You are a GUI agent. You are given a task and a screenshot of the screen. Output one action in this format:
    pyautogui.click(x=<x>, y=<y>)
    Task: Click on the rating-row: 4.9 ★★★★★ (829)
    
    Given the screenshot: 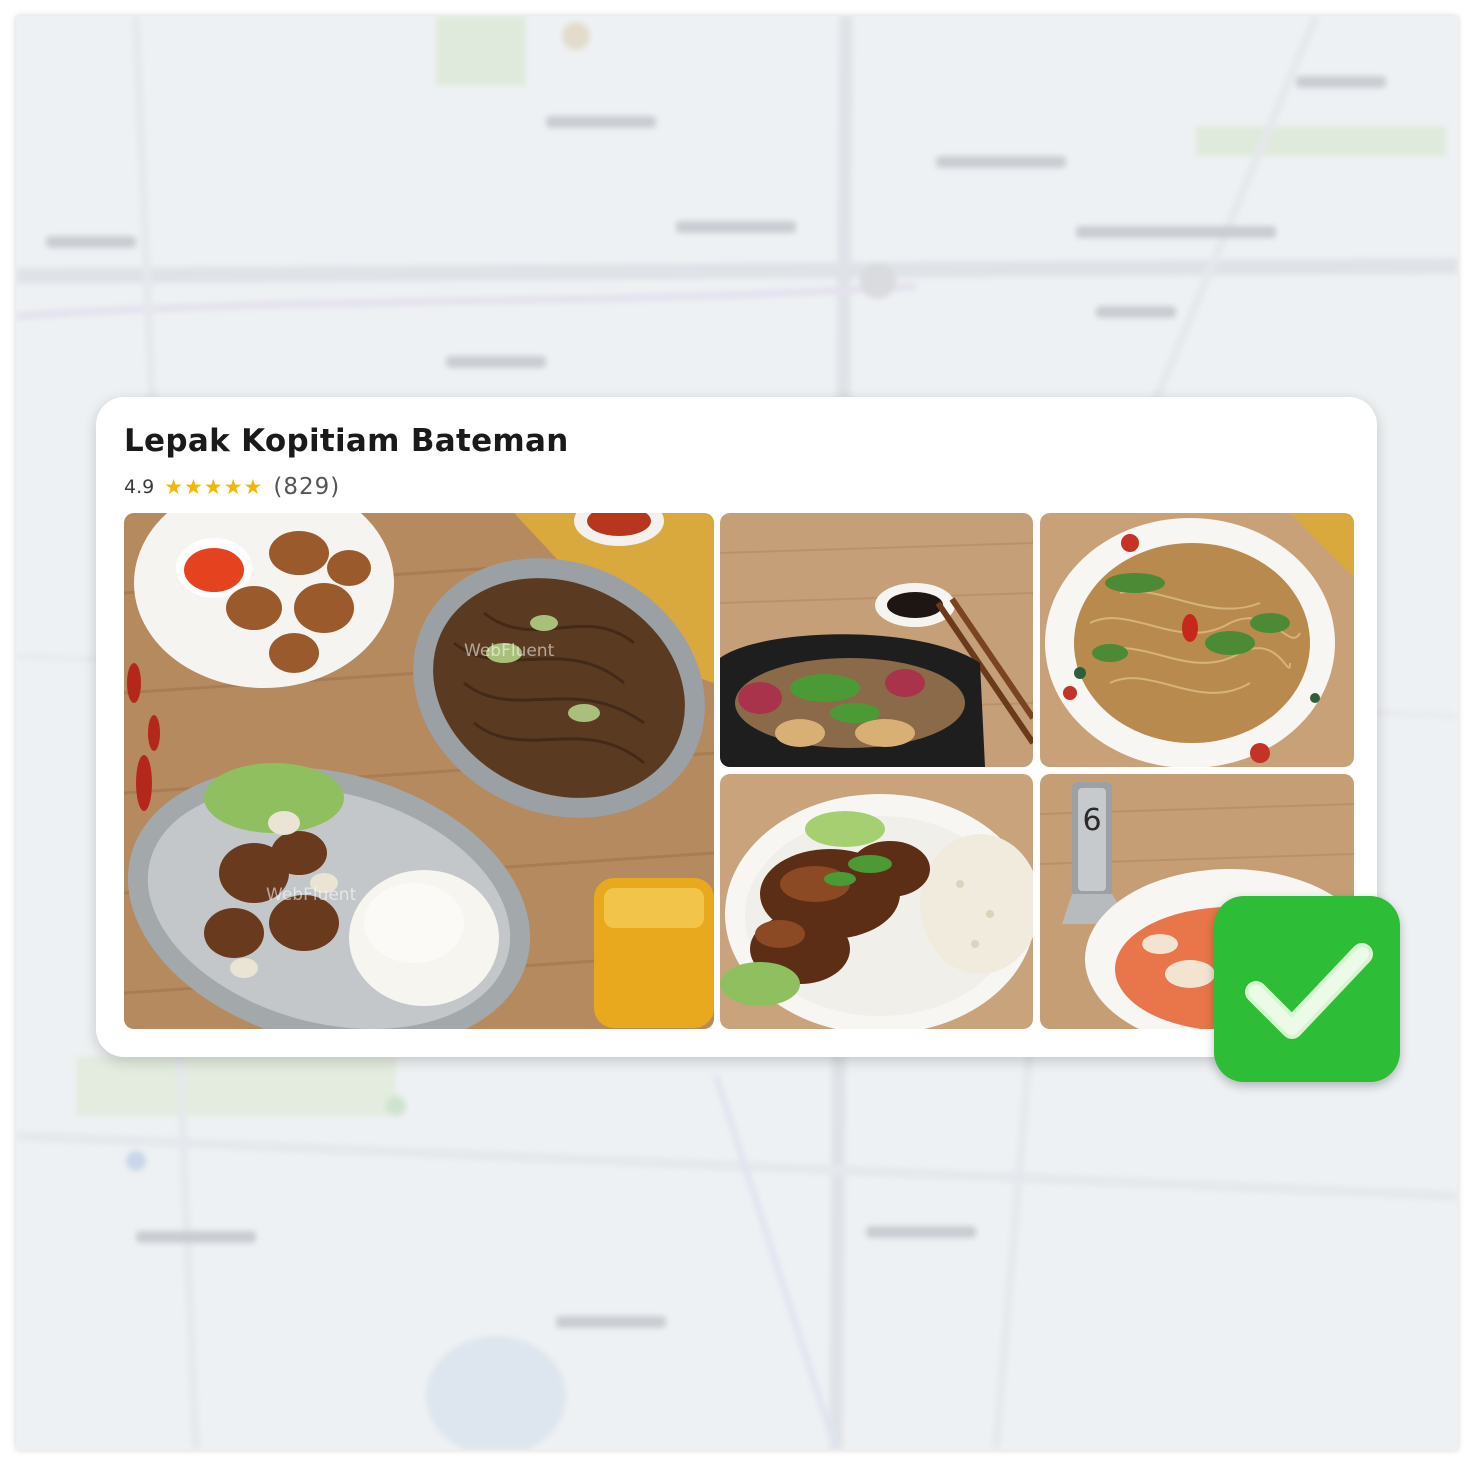 What is the action you would take?
    pyautogui.click(x=232, y=487)
    